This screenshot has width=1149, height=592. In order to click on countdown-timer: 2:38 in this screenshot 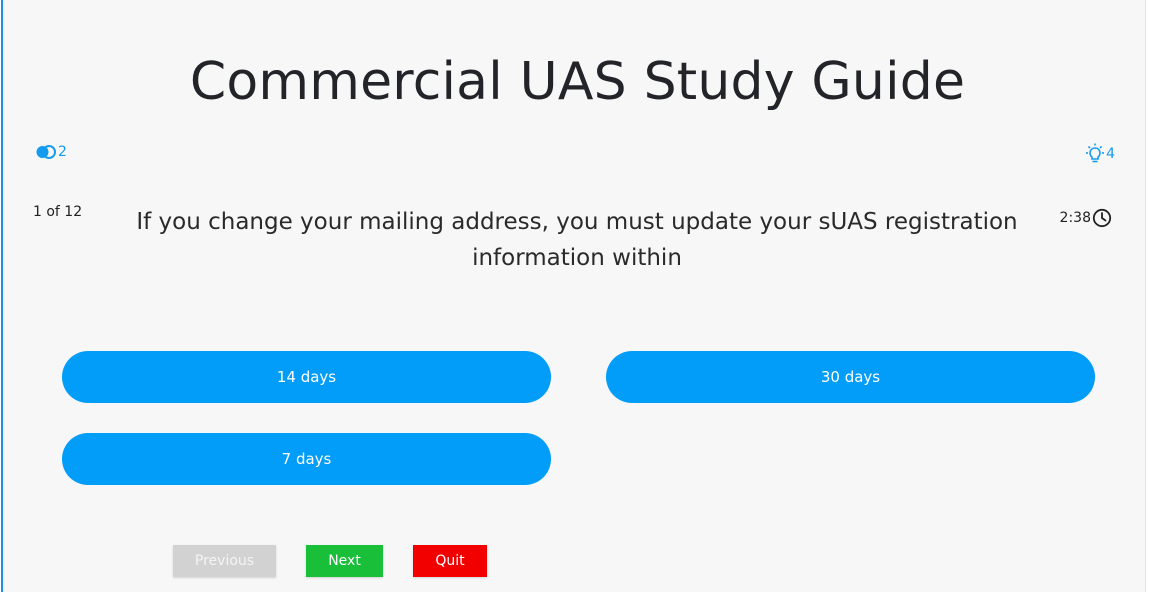, I will do `click(1086, 218)`.